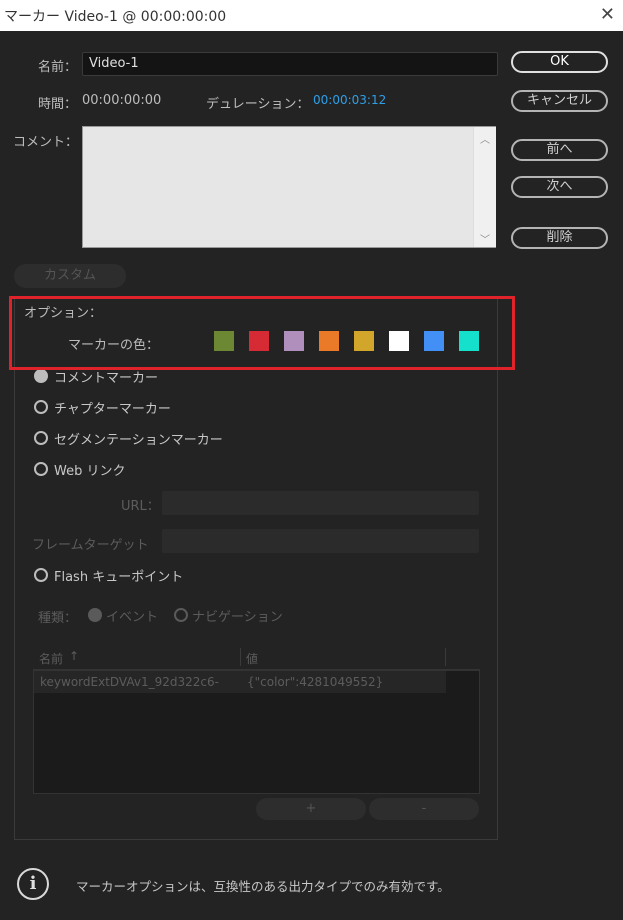 The width and height of the screenshot is (623, 920). I want to click on name-input: Video-1, so click(290, 64).